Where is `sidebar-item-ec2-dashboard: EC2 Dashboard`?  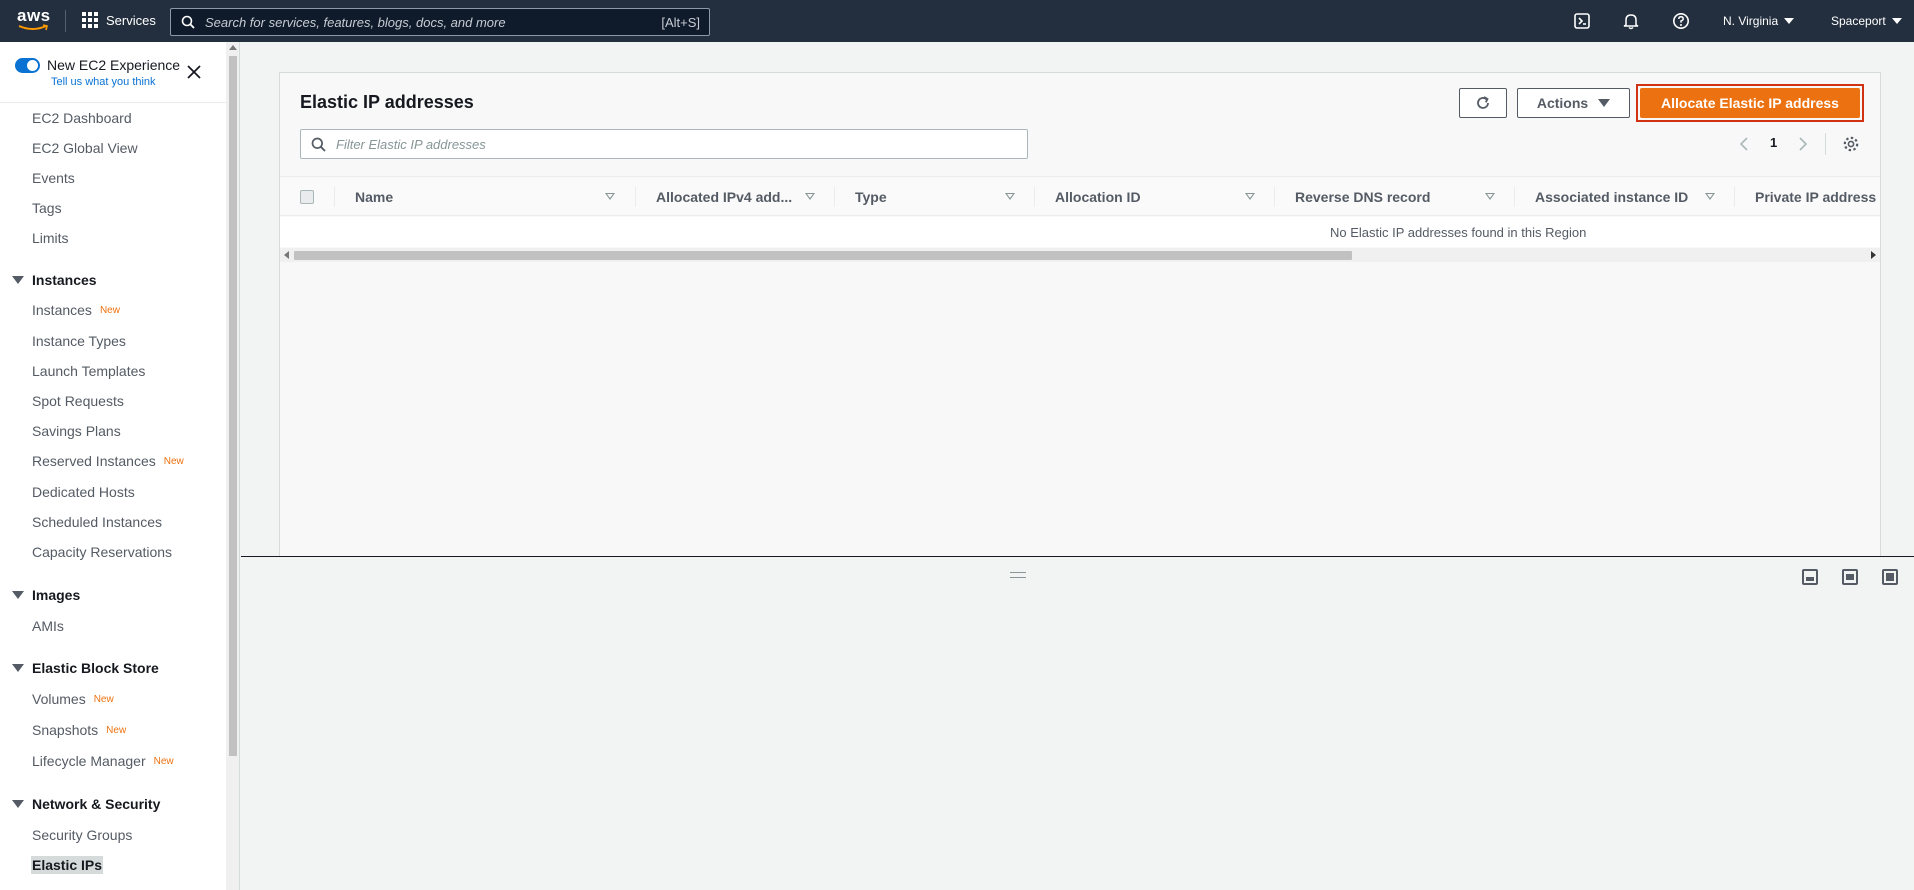 sidebar-item-ec2-dashboard: EC2 Dashboard is located at coordinates (82, 118).